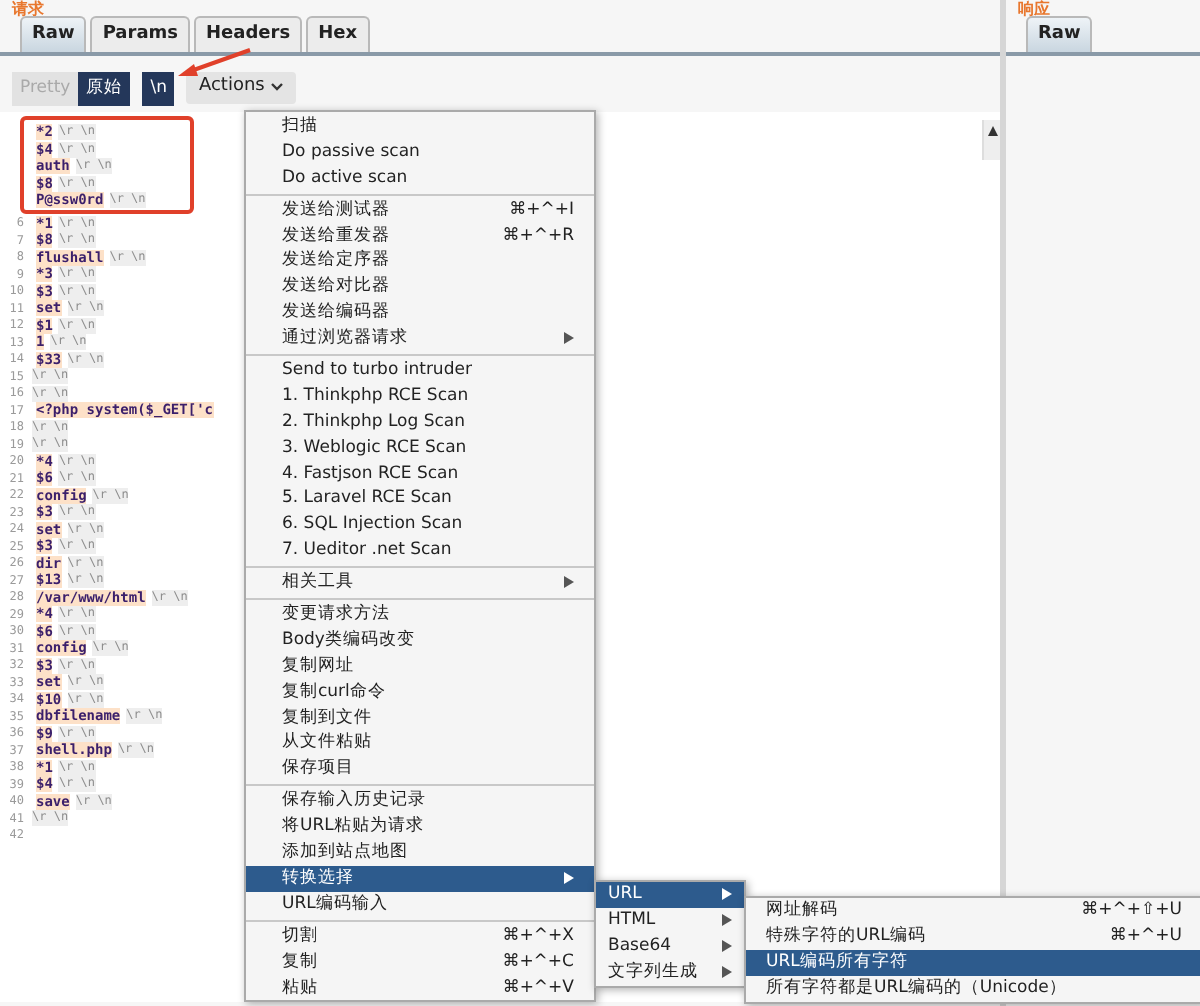 The width and height of the screenshot is (1200, 1006). What do you see at coordinates (248, 33) in the screenshot?
I see `tab: Headers` at bounding box center [248, 33].